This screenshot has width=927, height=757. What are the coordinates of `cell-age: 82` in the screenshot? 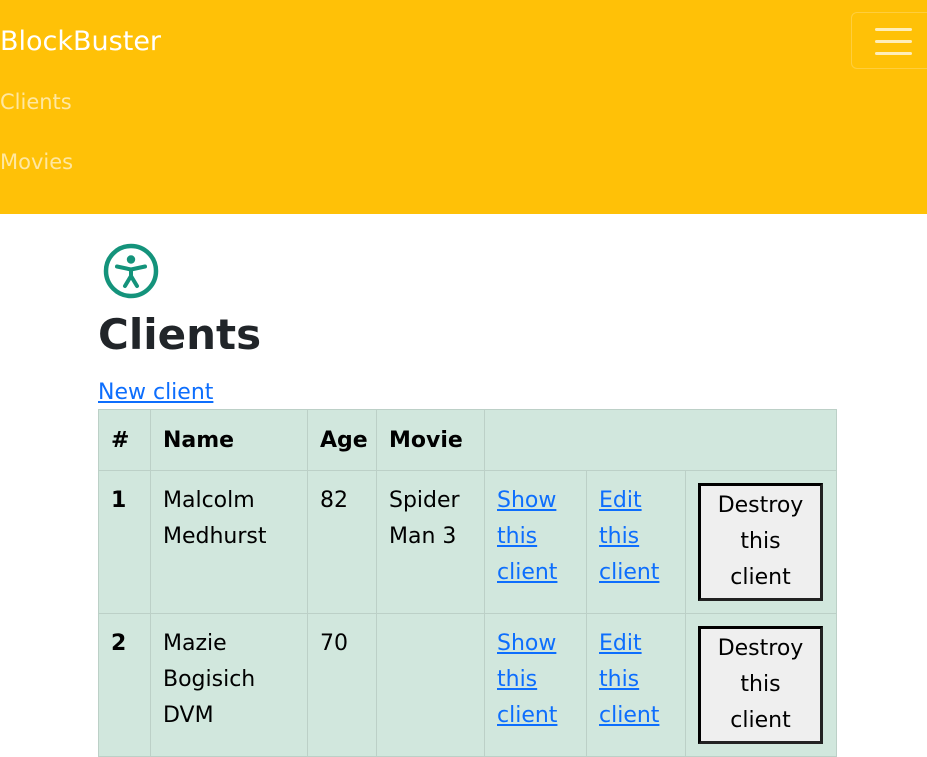 It's located at (342, 542).